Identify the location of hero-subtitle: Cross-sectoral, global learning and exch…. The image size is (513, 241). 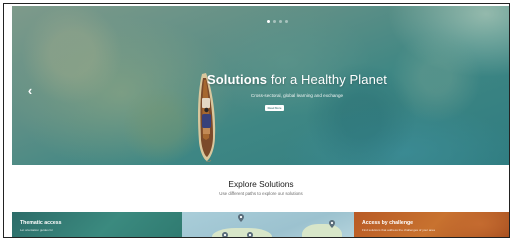
(297, 95).